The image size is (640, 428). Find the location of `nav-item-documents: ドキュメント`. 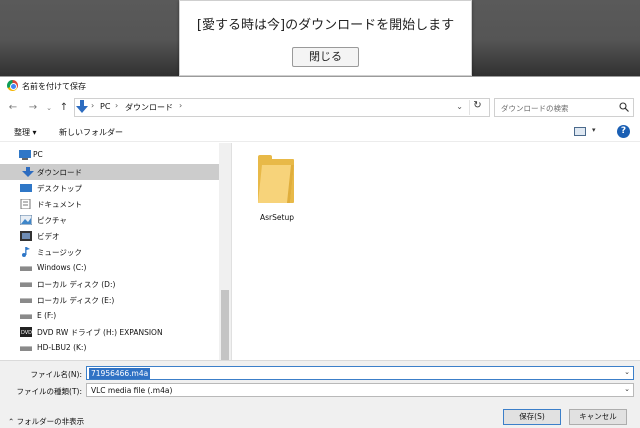

nav-item-documents: ドキュメント is located at coordinates (109, 204).